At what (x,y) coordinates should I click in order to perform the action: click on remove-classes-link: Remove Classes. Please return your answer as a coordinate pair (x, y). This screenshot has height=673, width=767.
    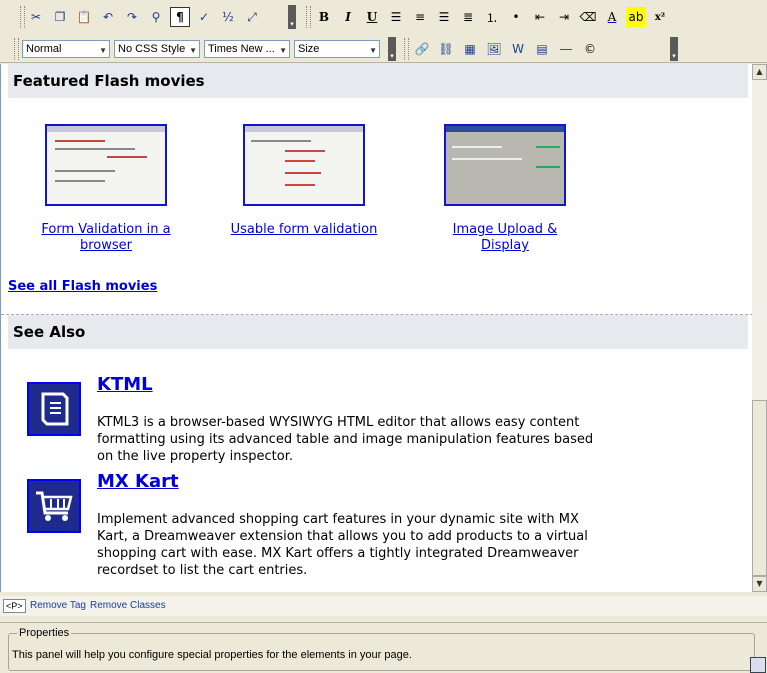
    Looking at the image, I should click on (128, 605).